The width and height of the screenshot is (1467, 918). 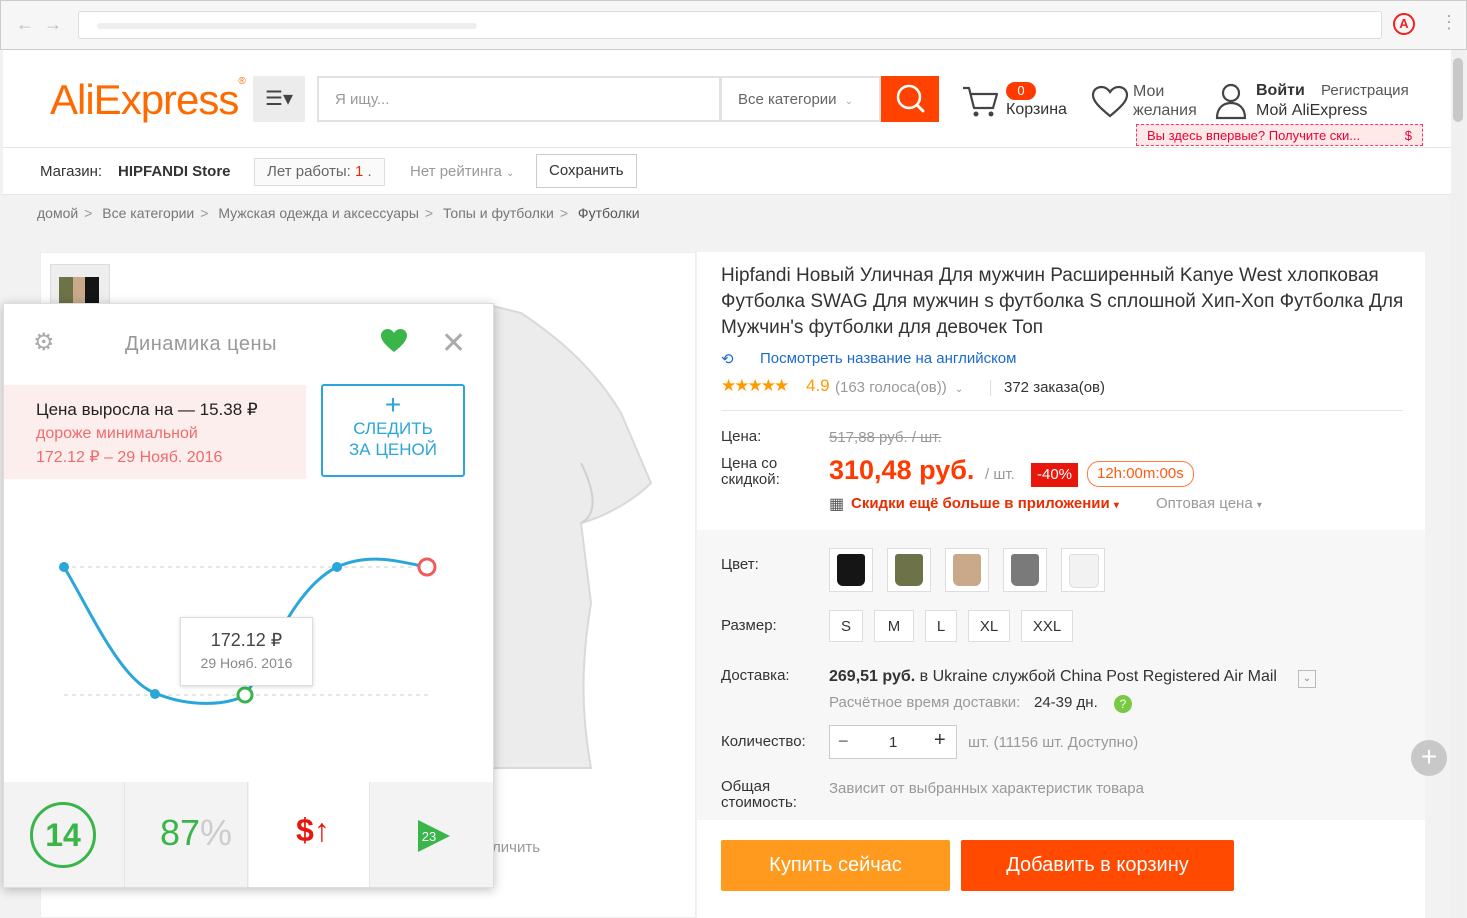 What do you see at coordinates (174, 171) in the screenshot?
I see `store-name-link: HIPFANDI Store` at bounding box center [174, 171].